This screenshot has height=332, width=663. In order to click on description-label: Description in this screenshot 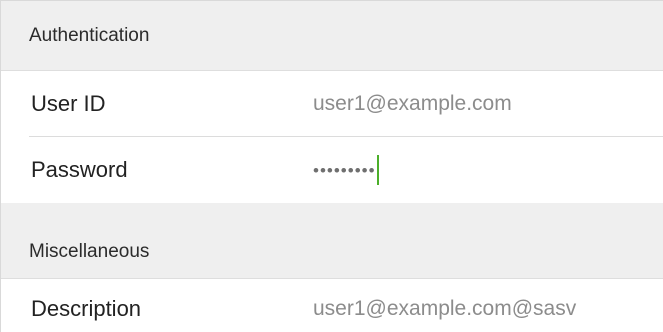, I will do `click(86, 308)`.